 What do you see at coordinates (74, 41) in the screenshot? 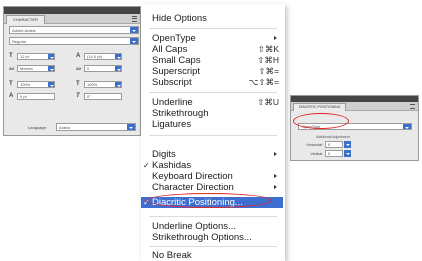
I see `font-style-dropdown: Regular` at bounding box center [74, 41].